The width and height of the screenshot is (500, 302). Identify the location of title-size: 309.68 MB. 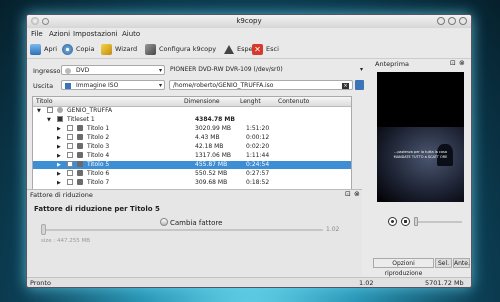
(211, 182).